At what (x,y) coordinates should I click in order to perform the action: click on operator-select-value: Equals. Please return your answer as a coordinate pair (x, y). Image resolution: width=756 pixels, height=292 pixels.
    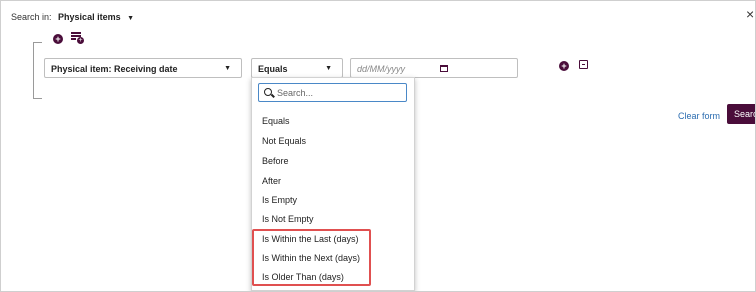
    Looking at the image, I should click on (273, 69).